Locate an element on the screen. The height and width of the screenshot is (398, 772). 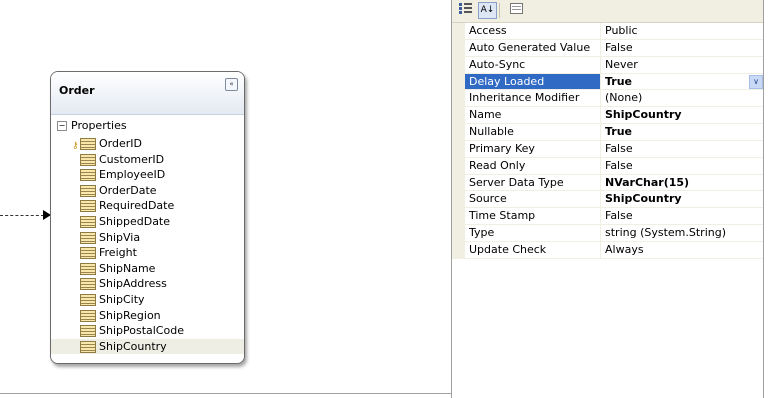
property-name: Source is located at coordinates (533, 200).